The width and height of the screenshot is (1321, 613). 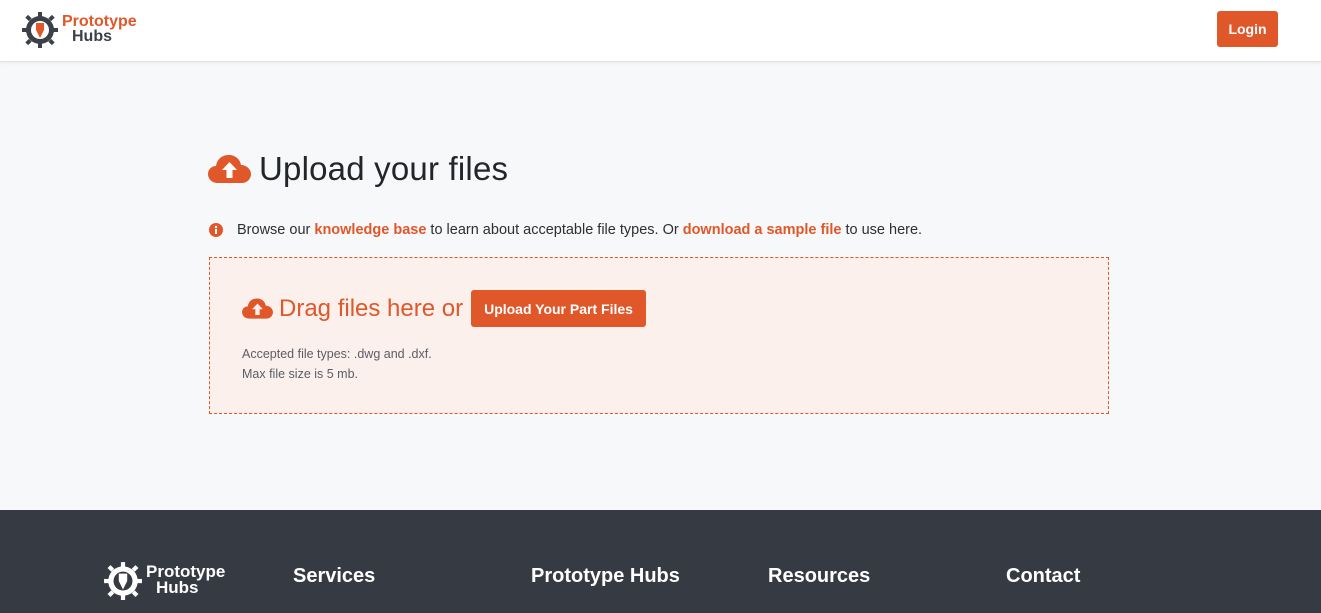 What do you see at coordinates (216, 230) in the screenshot?
I see `info-icon` at bounding box center [216, 230].